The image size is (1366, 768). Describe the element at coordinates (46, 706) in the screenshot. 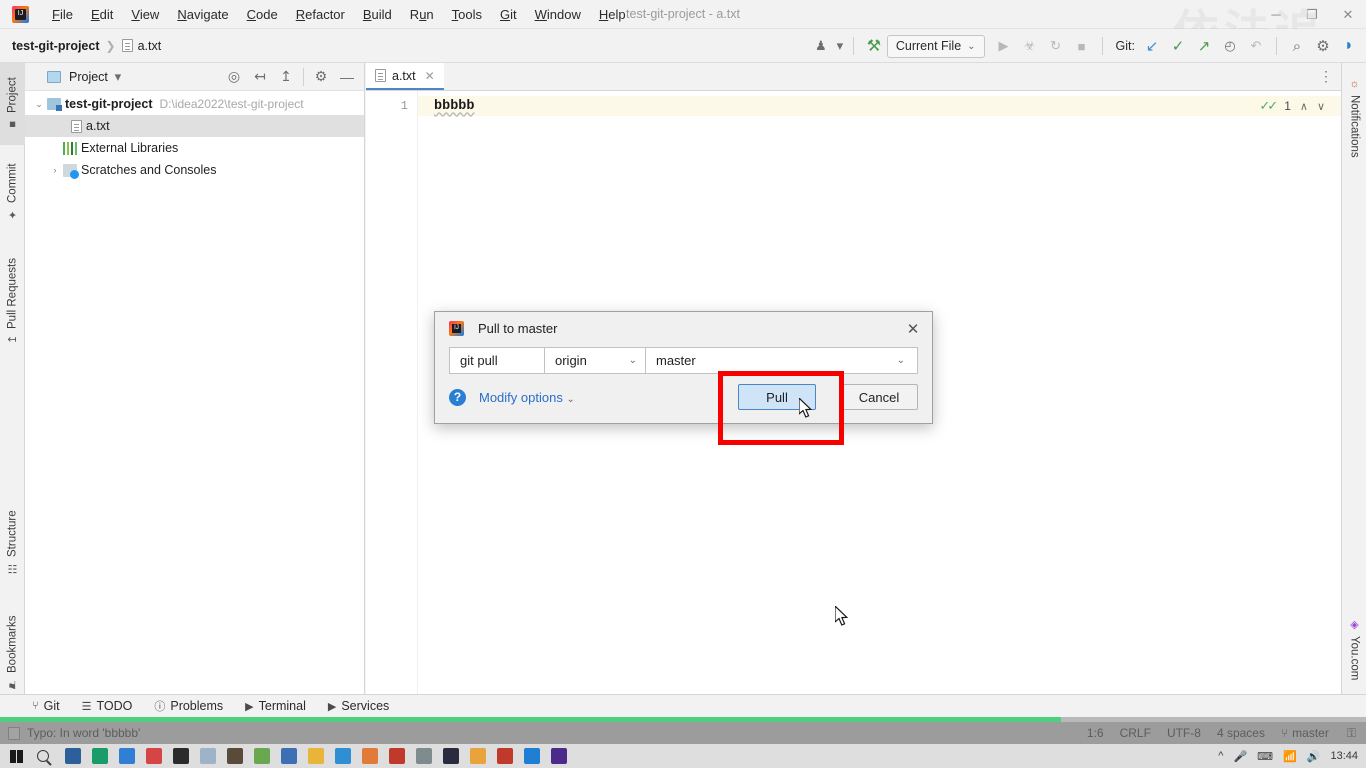

I see `tool-window-git: ⑂ Git` at that location.